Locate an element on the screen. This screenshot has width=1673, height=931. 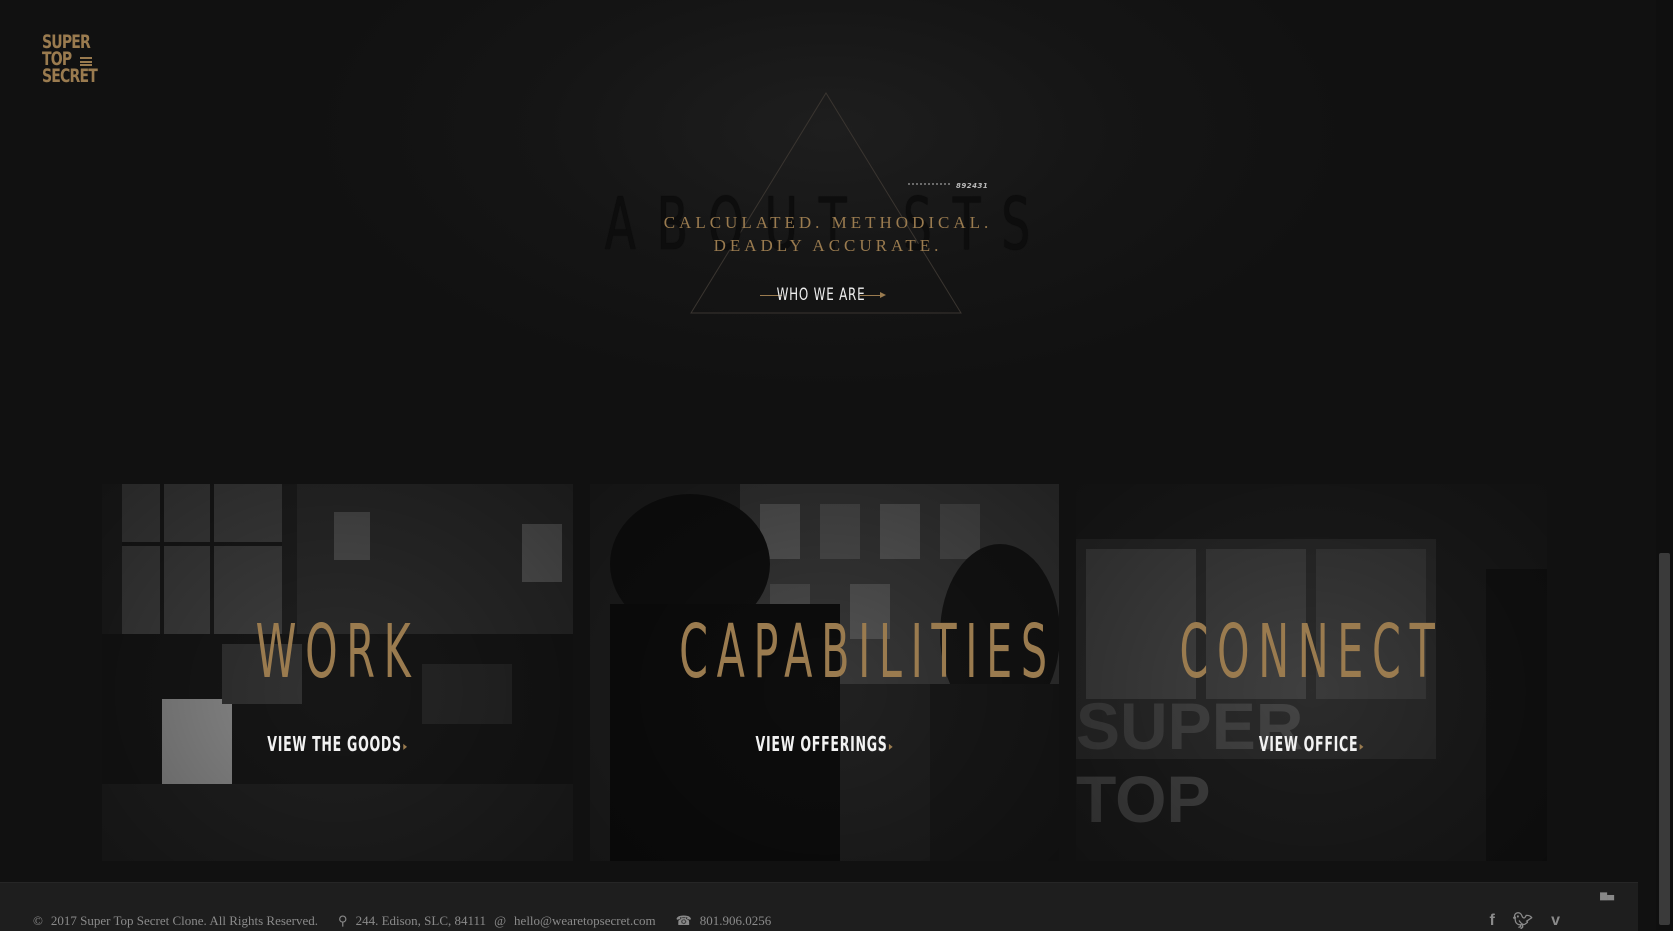
chart-icon: ▆▄ is located at coordinates (1607, 896).